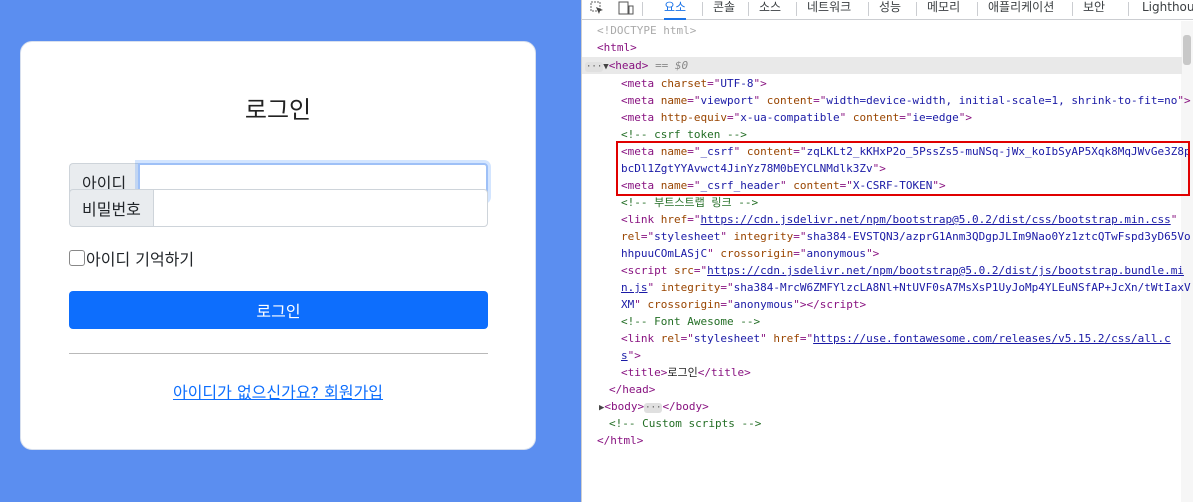 The width and height of the screenshot is (1193, 502). What do you see at coordinates (111, 208) in the screenshot?
I see `password-label: 비밀번호` at bounding box center [111, 208].